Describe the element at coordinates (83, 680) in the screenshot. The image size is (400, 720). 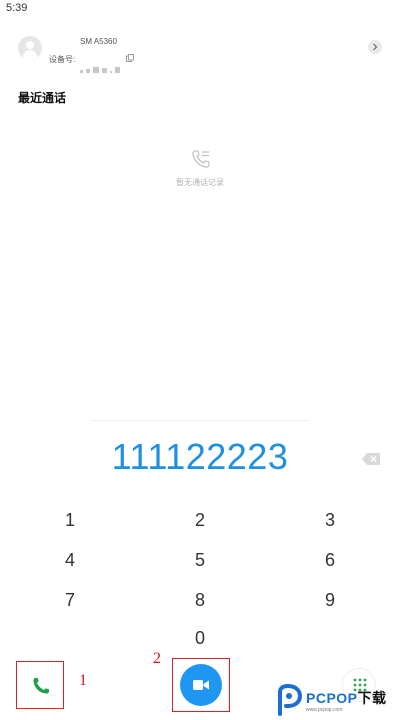
I see `annotation-label-1: 1` at that location.